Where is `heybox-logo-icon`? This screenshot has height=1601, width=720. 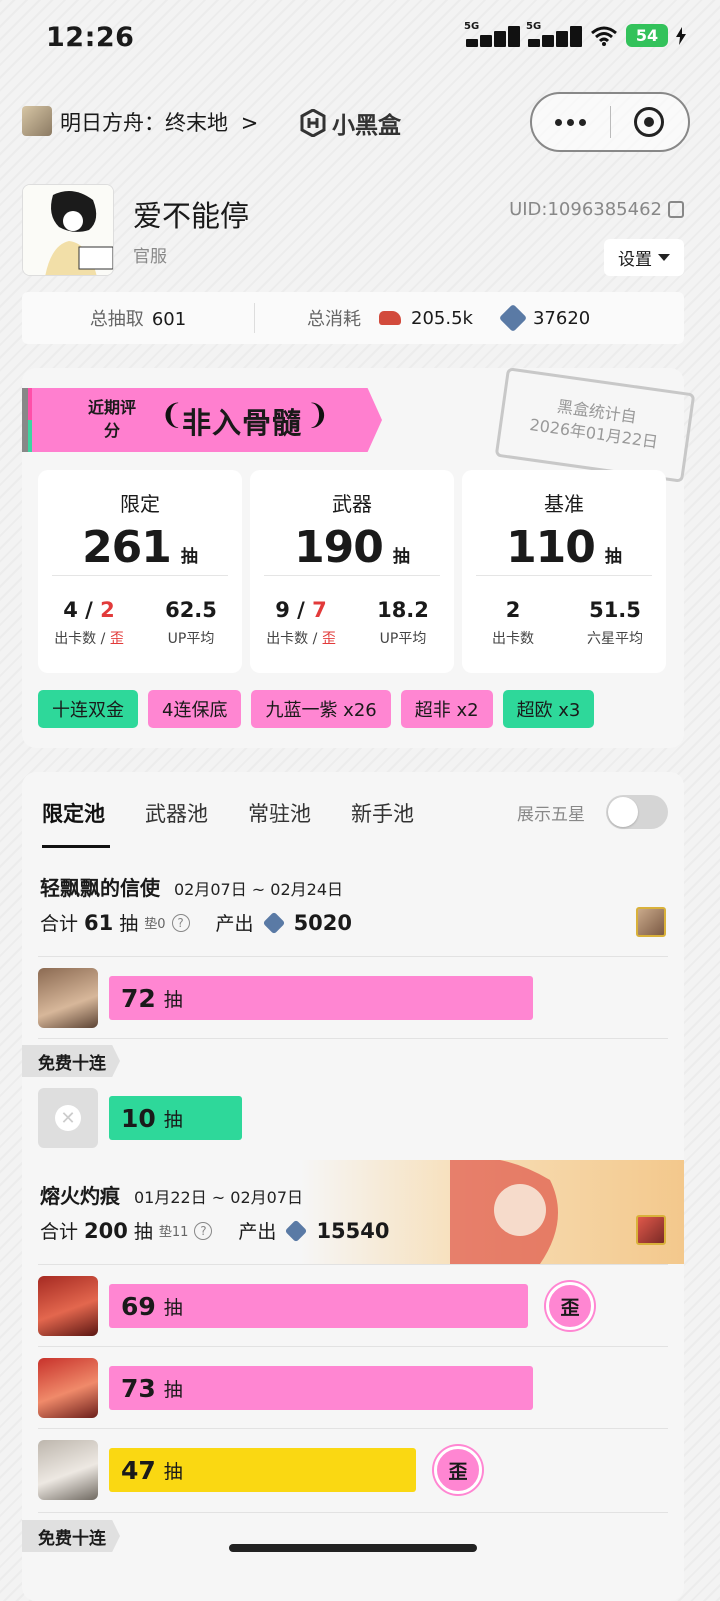
heybox-logo-icon is located at coordinates (313, 123).